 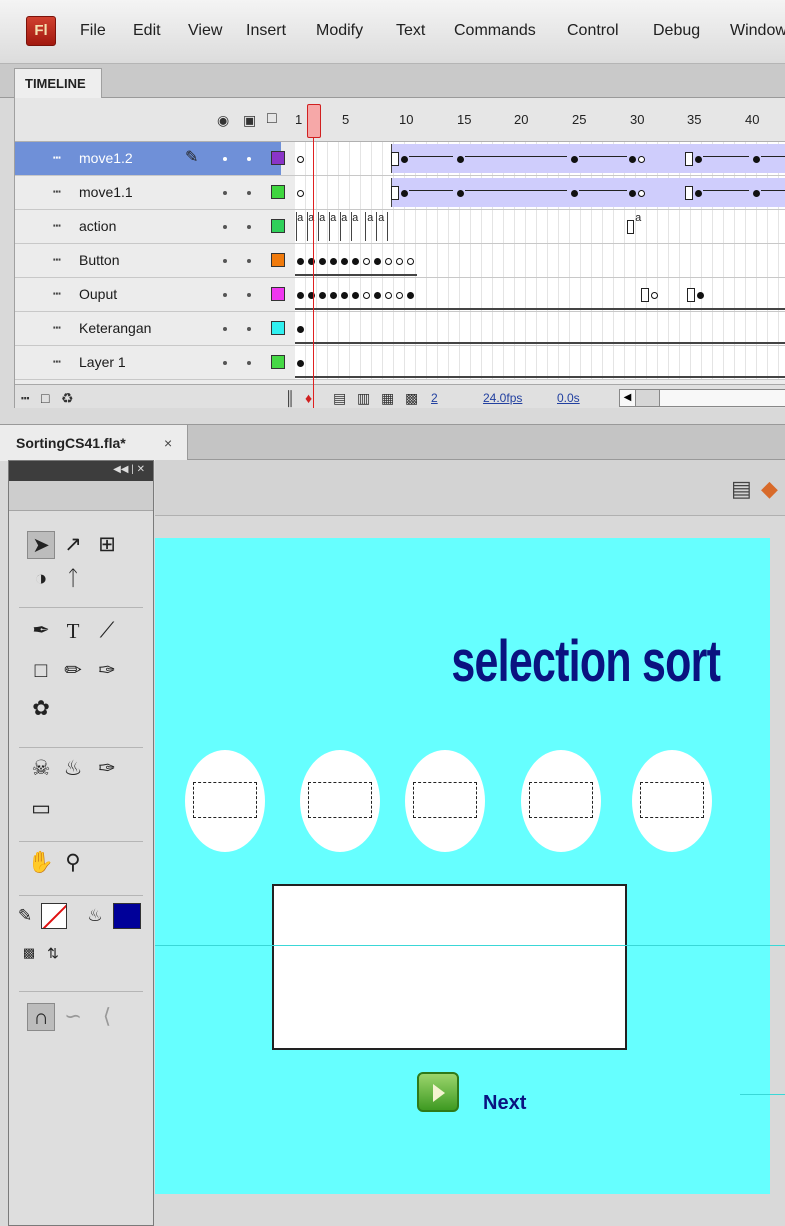 What do you see at coordinates (387, 398) in the screenshot?
I see `edit-multiple-frames-icon: ▦` at bounding box center [387, 398].